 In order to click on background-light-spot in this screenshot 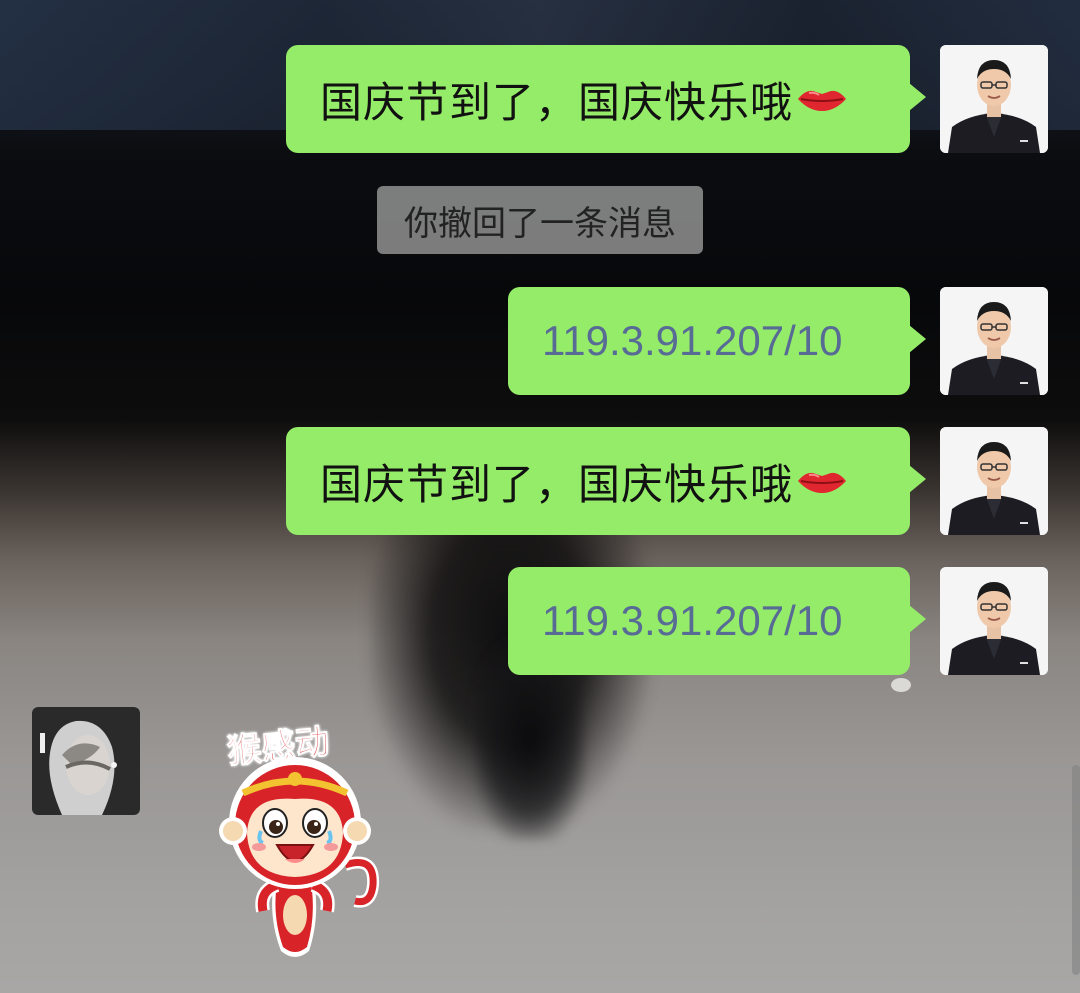, I will do `click(901, 685)`.